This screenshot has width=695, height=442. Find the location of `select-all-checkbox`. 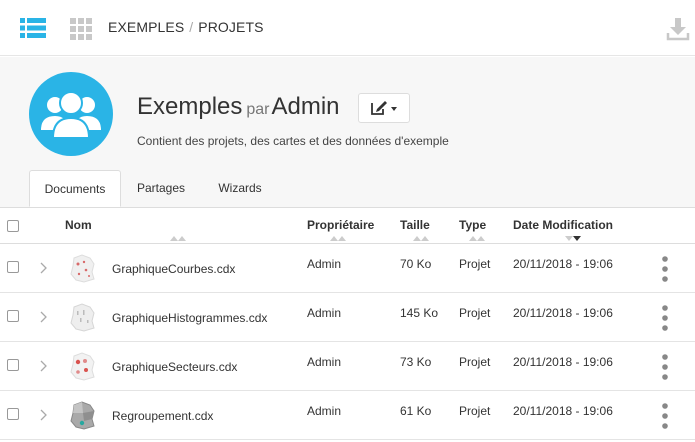

select-all-checkbox is located at coordinates (13, 226).